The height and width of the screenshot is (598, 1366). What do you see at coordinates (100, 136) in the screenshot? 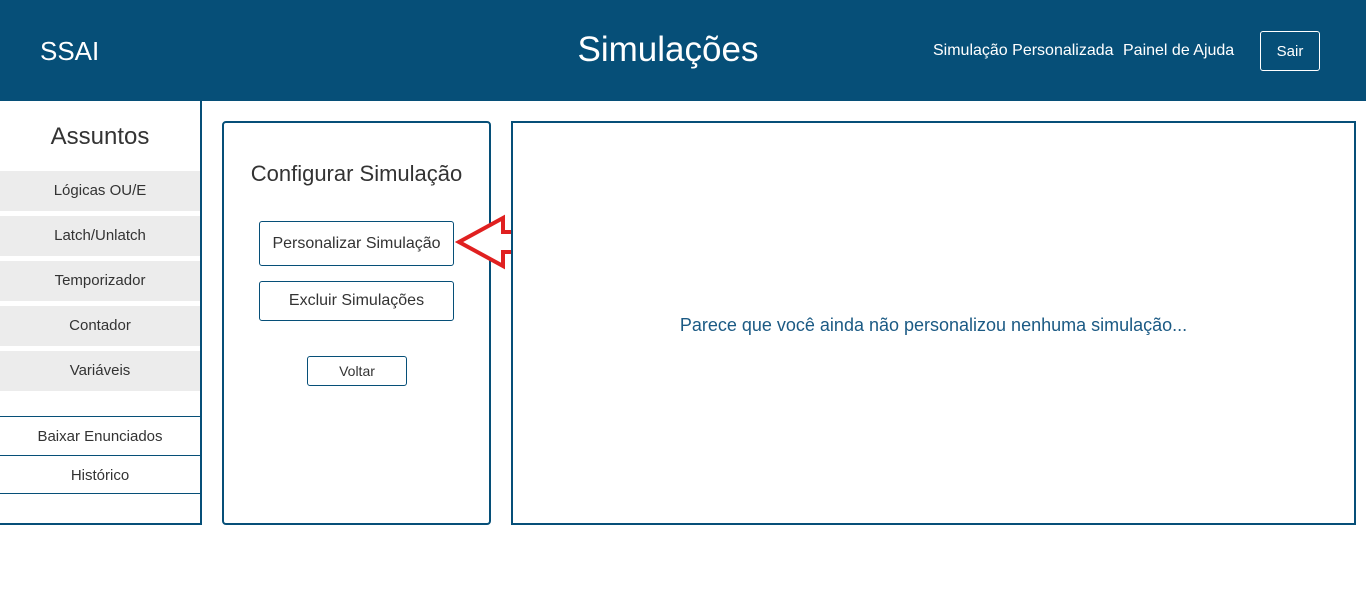
I see `sidebar-title: Assuntos` at bounding box center [100, 136].